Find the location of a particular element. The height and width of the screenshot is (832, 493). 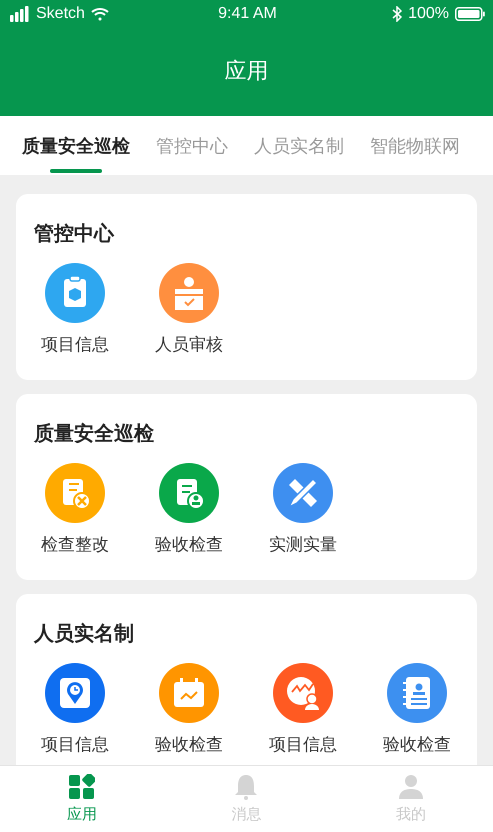

signal-icon is located at coordinates (20, 14).